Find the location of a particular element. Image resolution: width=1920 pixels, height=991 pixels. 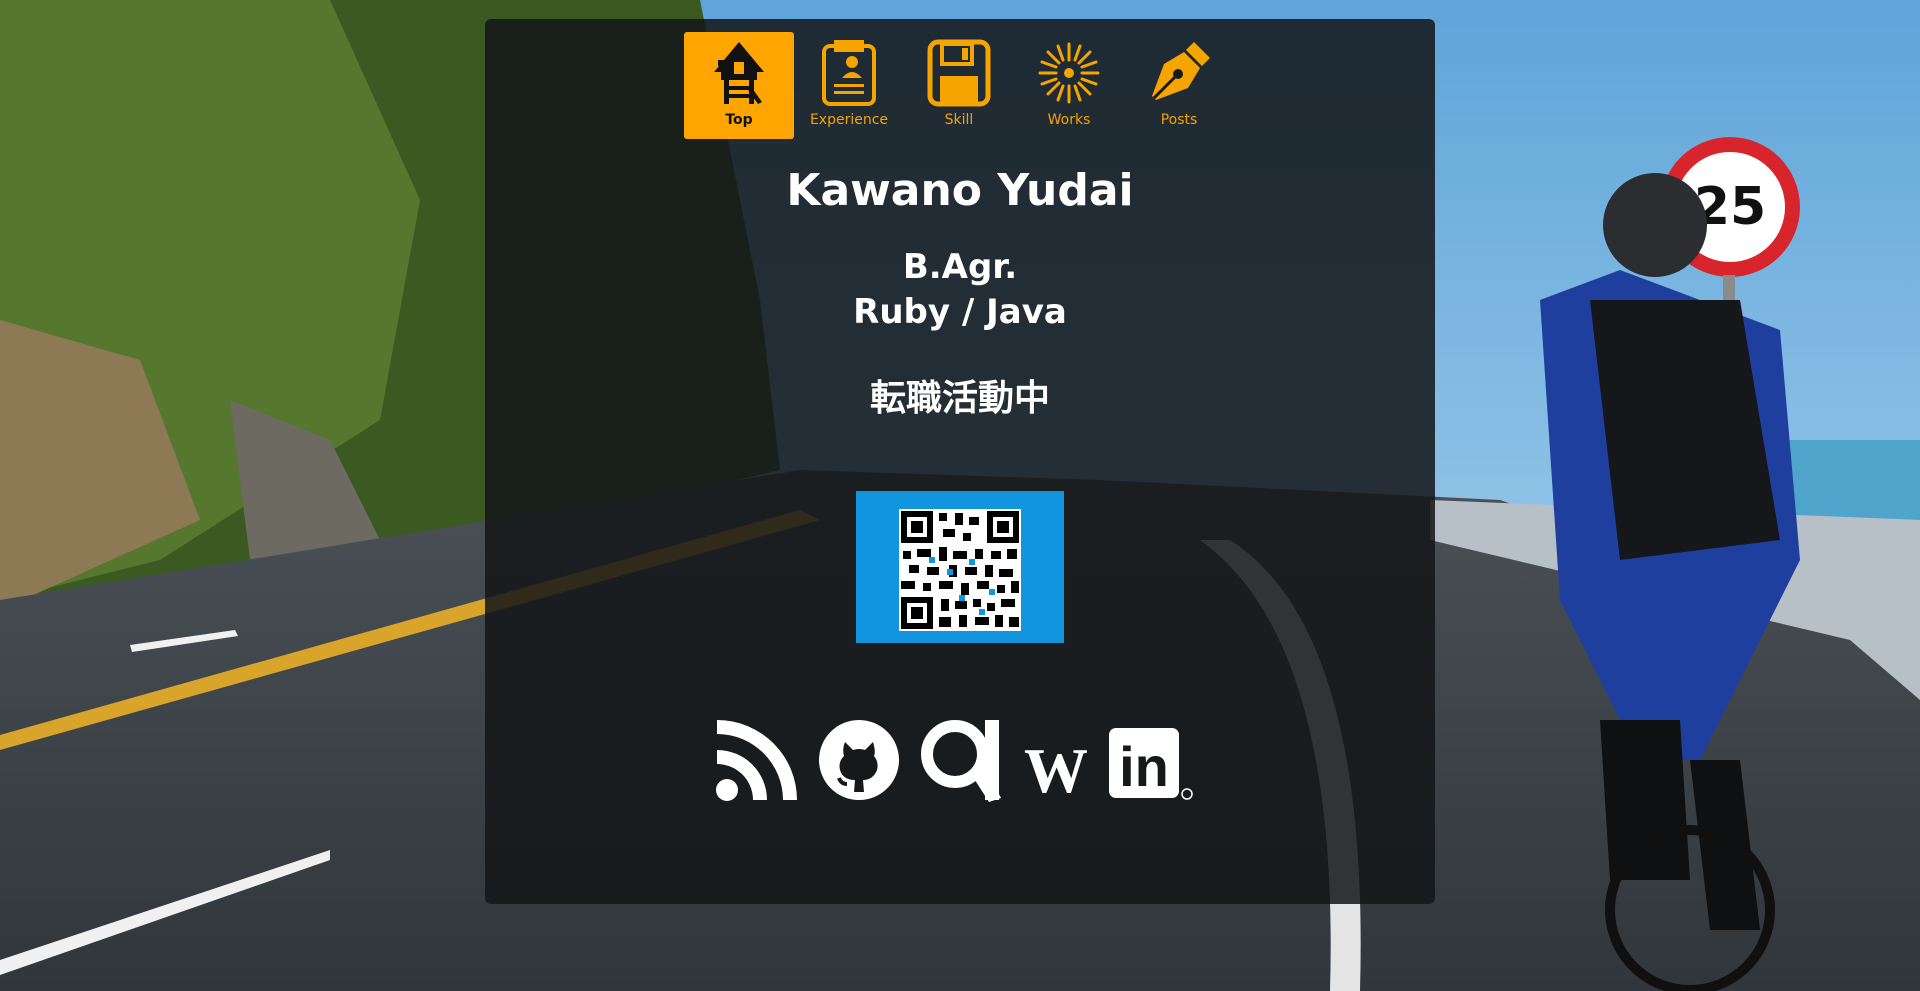

qiita-search-icon is located at coordinates (961, 761).